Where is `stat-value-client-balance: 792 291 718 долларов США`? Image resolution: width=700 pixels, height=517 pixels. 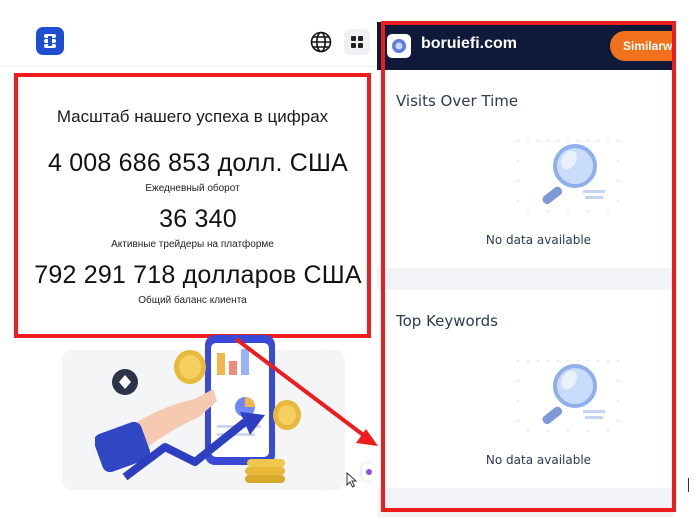 stat-value-client-balance: 792 291 718 долларов США is located at coordinates (198, 275).